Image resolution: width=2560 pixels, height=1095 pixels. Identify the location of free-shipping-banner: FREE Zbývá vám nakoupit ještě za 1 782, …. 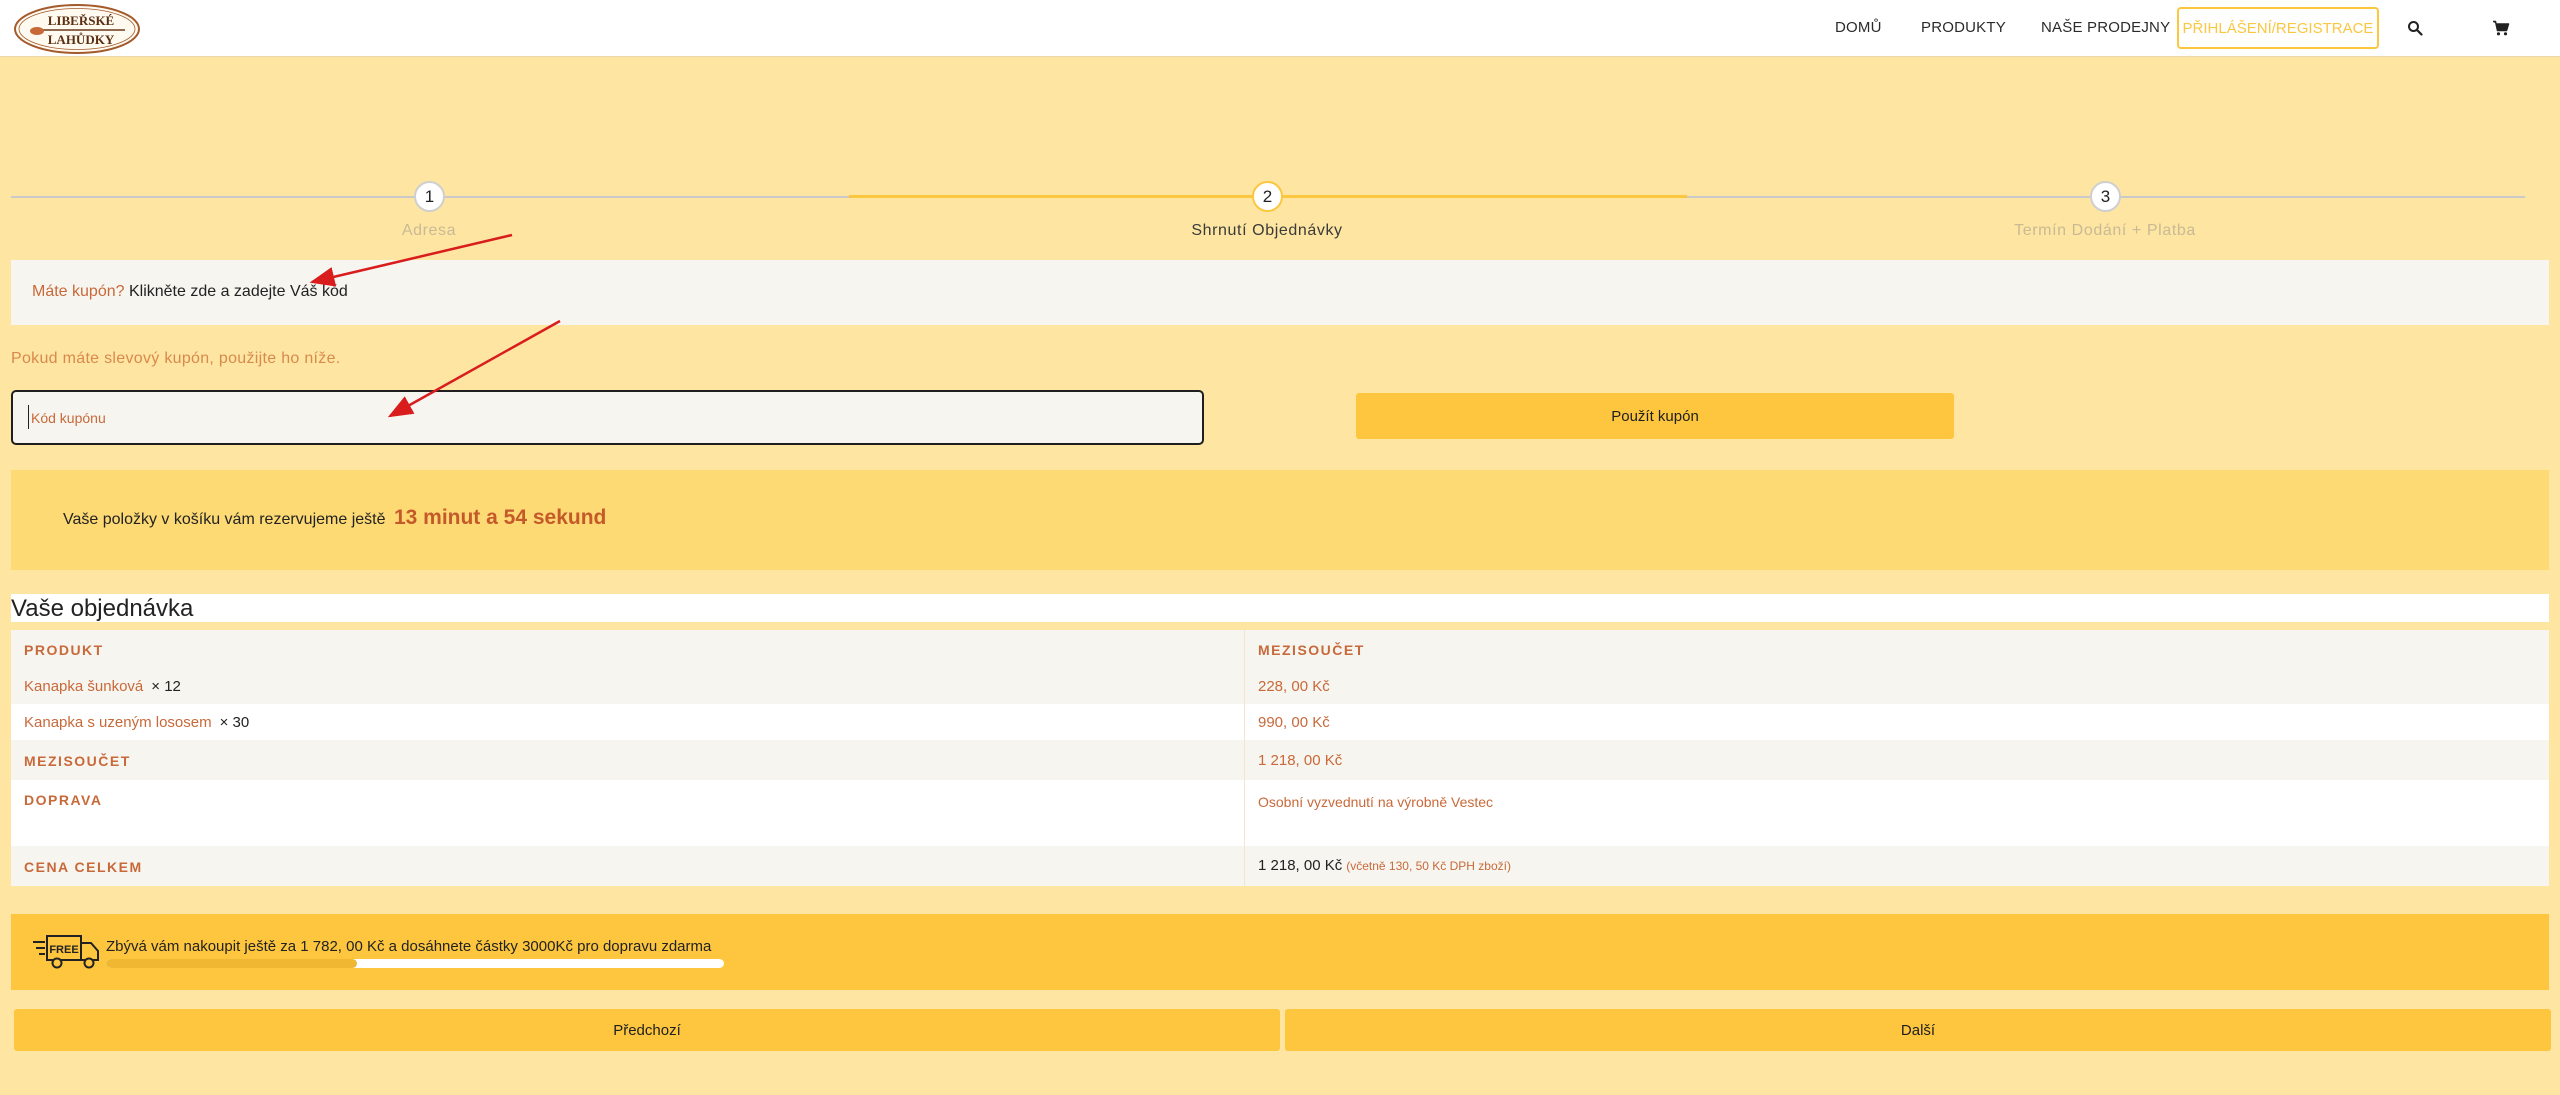
(1280, 952).